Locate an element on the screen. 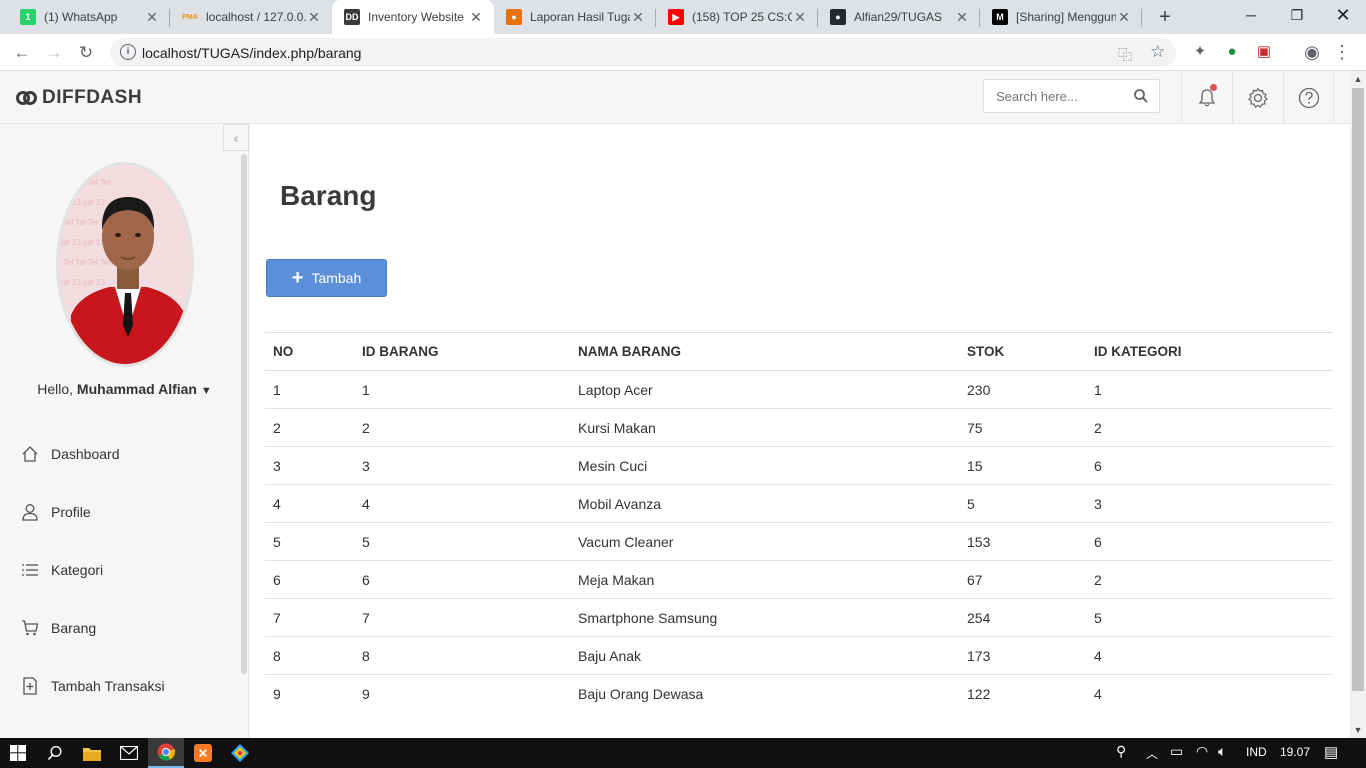 Image resolution: width=1366 pixels, height=768 pixels. notifications-button is located at coordinates (1206, 97).